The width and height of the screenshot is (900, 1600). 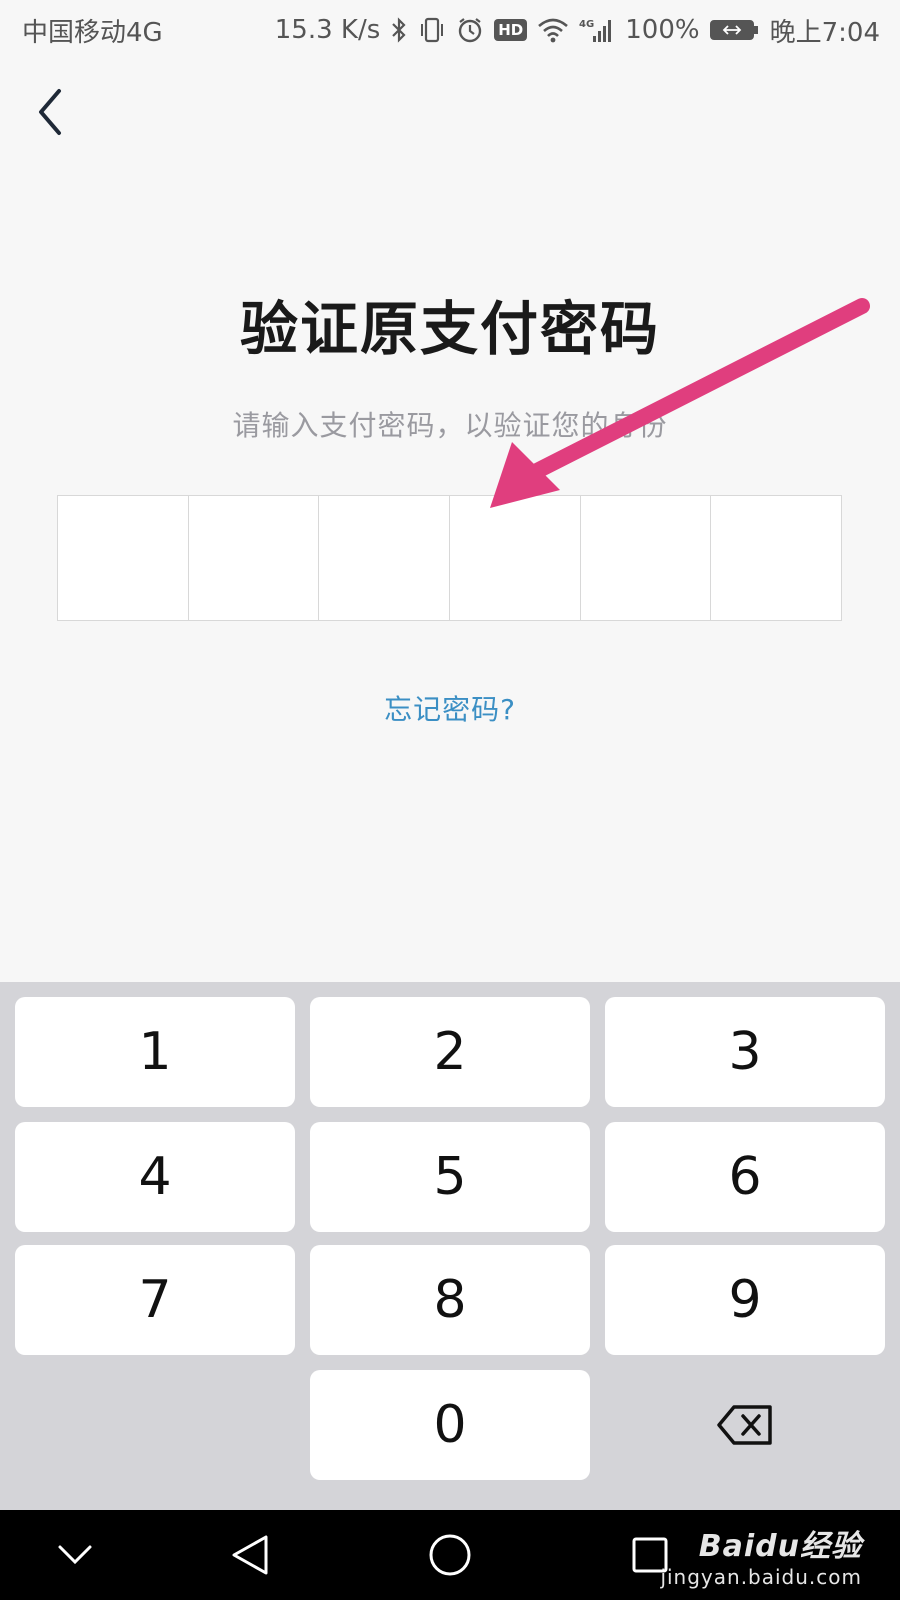 What do you see at coordinates (553, 30) in the screenshot?
I see `wifi-icon` at bounding box center [553, 30].